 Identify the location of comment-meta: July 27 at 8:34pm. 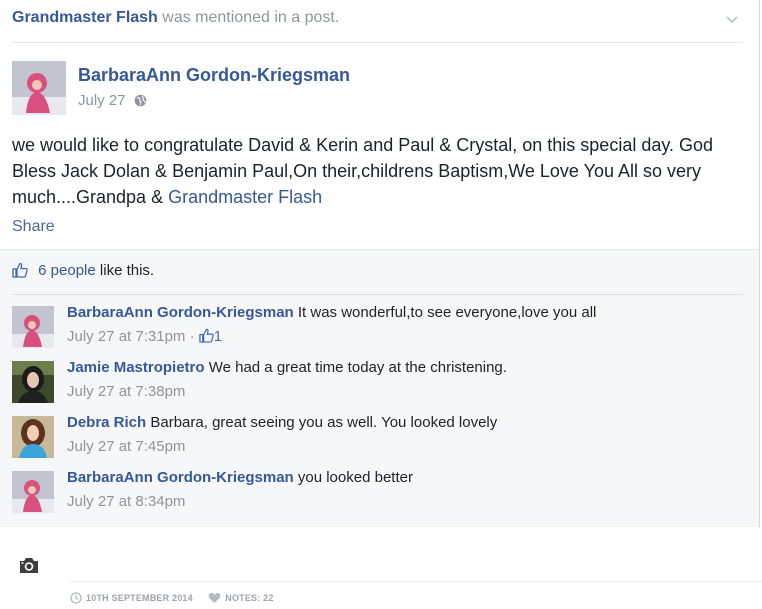
(126, 501).